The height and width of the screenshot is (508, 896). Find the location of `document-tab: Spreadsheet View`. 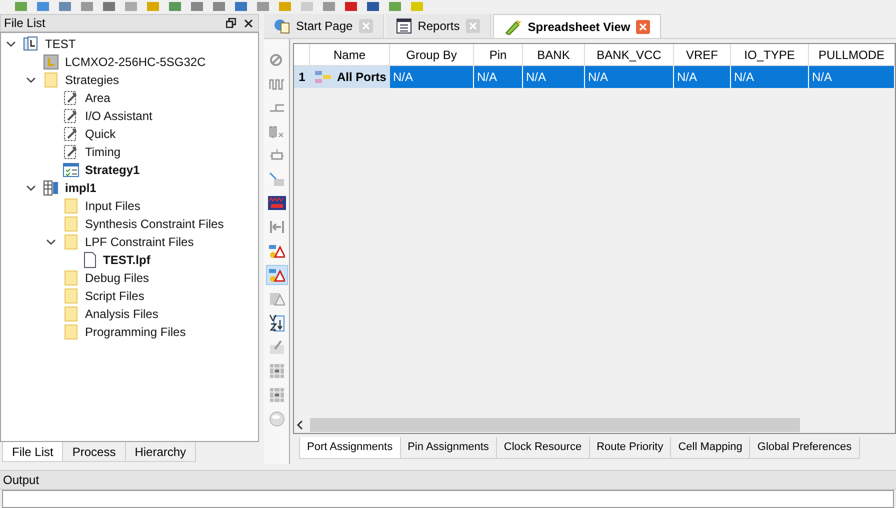

document-tab: Spreadsheet View is located at coordinates (577, 26).